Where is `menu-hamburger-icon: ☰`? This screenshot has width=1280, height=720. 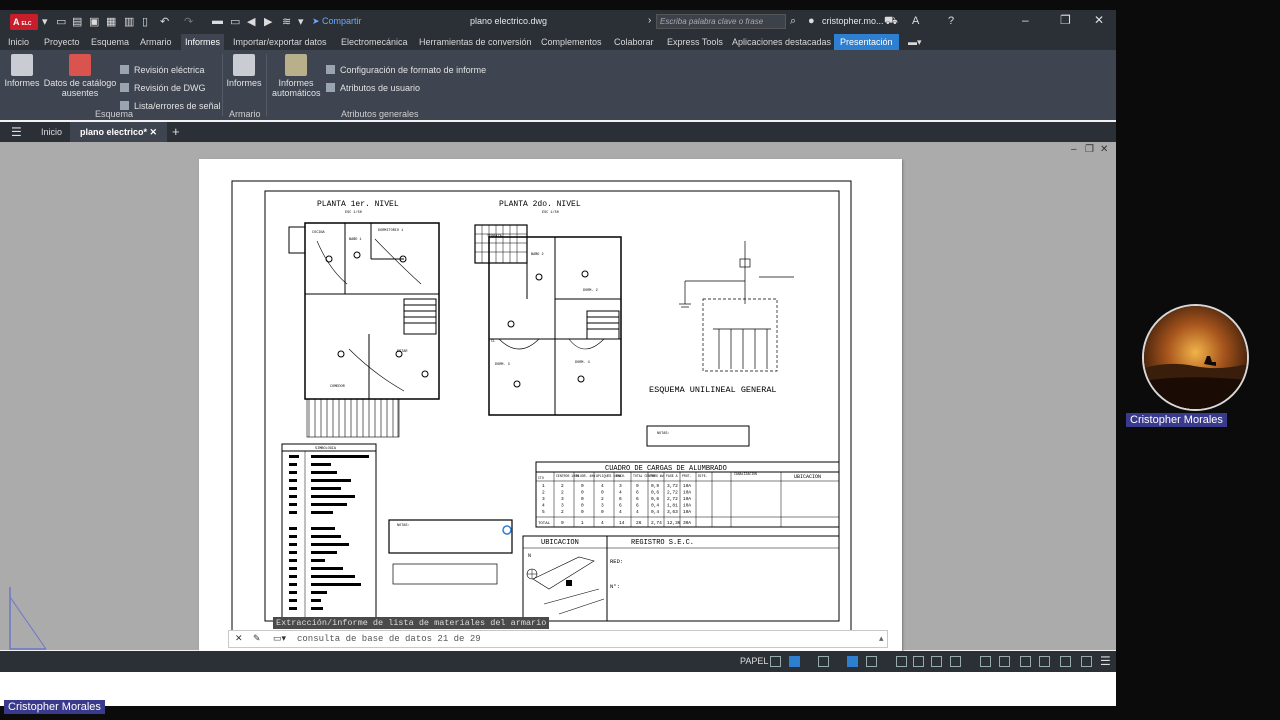 menu-hamburger-icon: ☰ is located at coordinates (16, 132).